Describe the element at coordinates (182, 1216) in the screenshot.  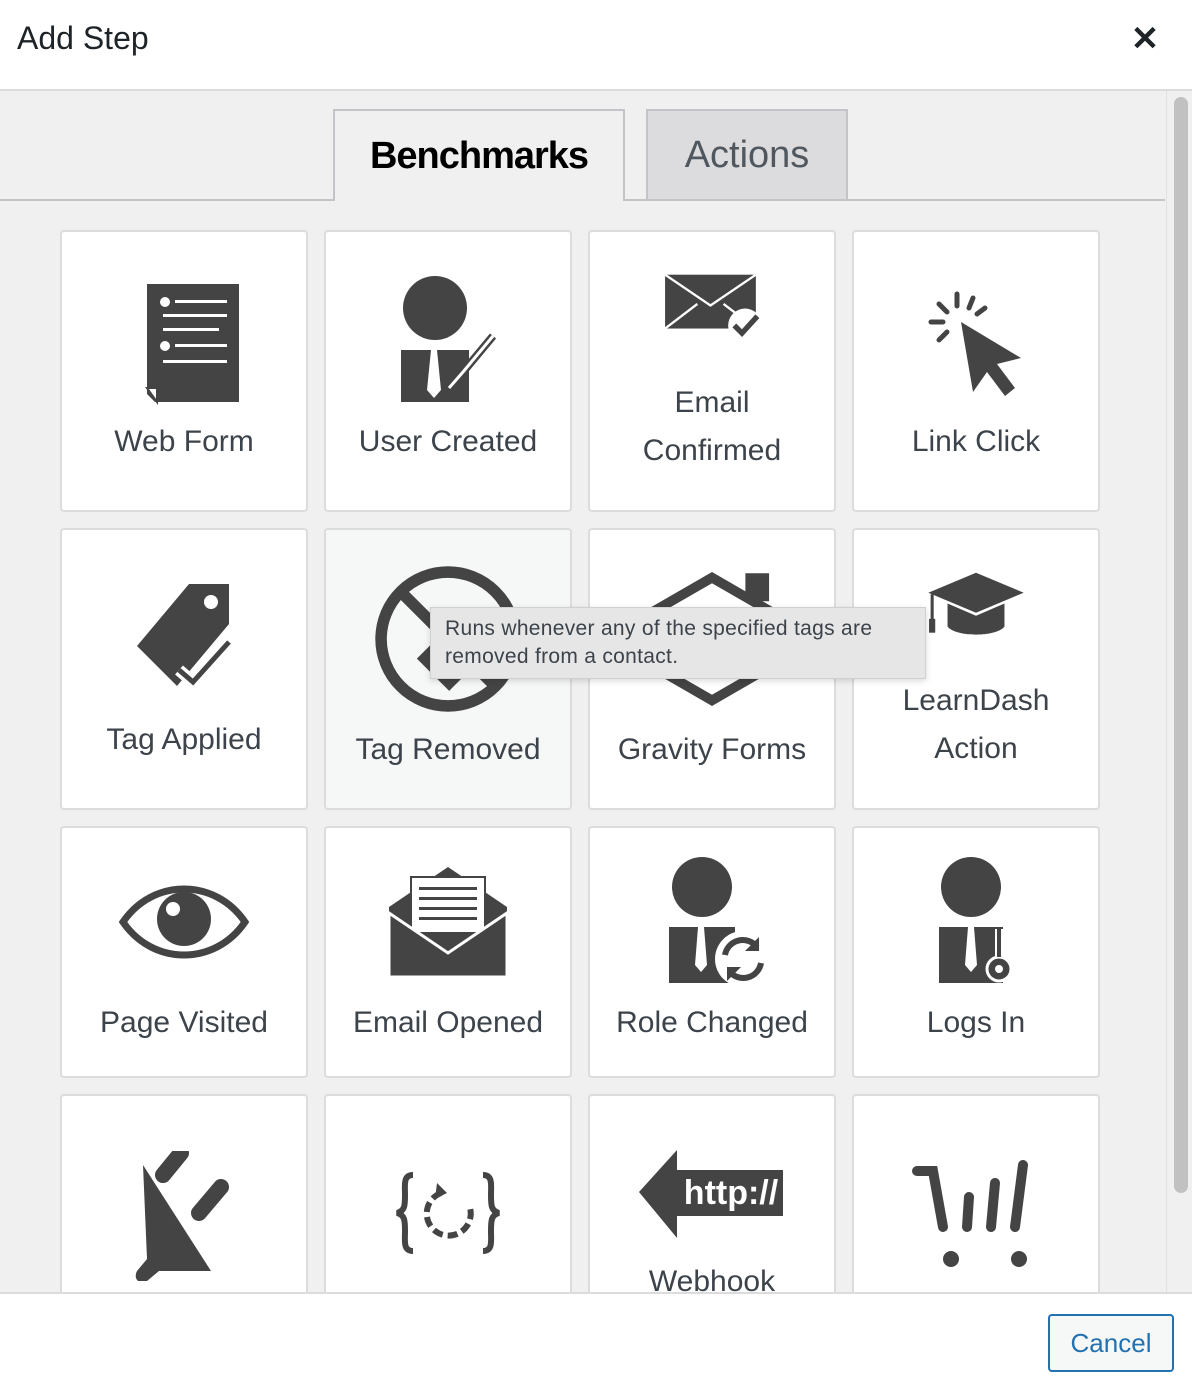
I see `plug-icon` at that location.